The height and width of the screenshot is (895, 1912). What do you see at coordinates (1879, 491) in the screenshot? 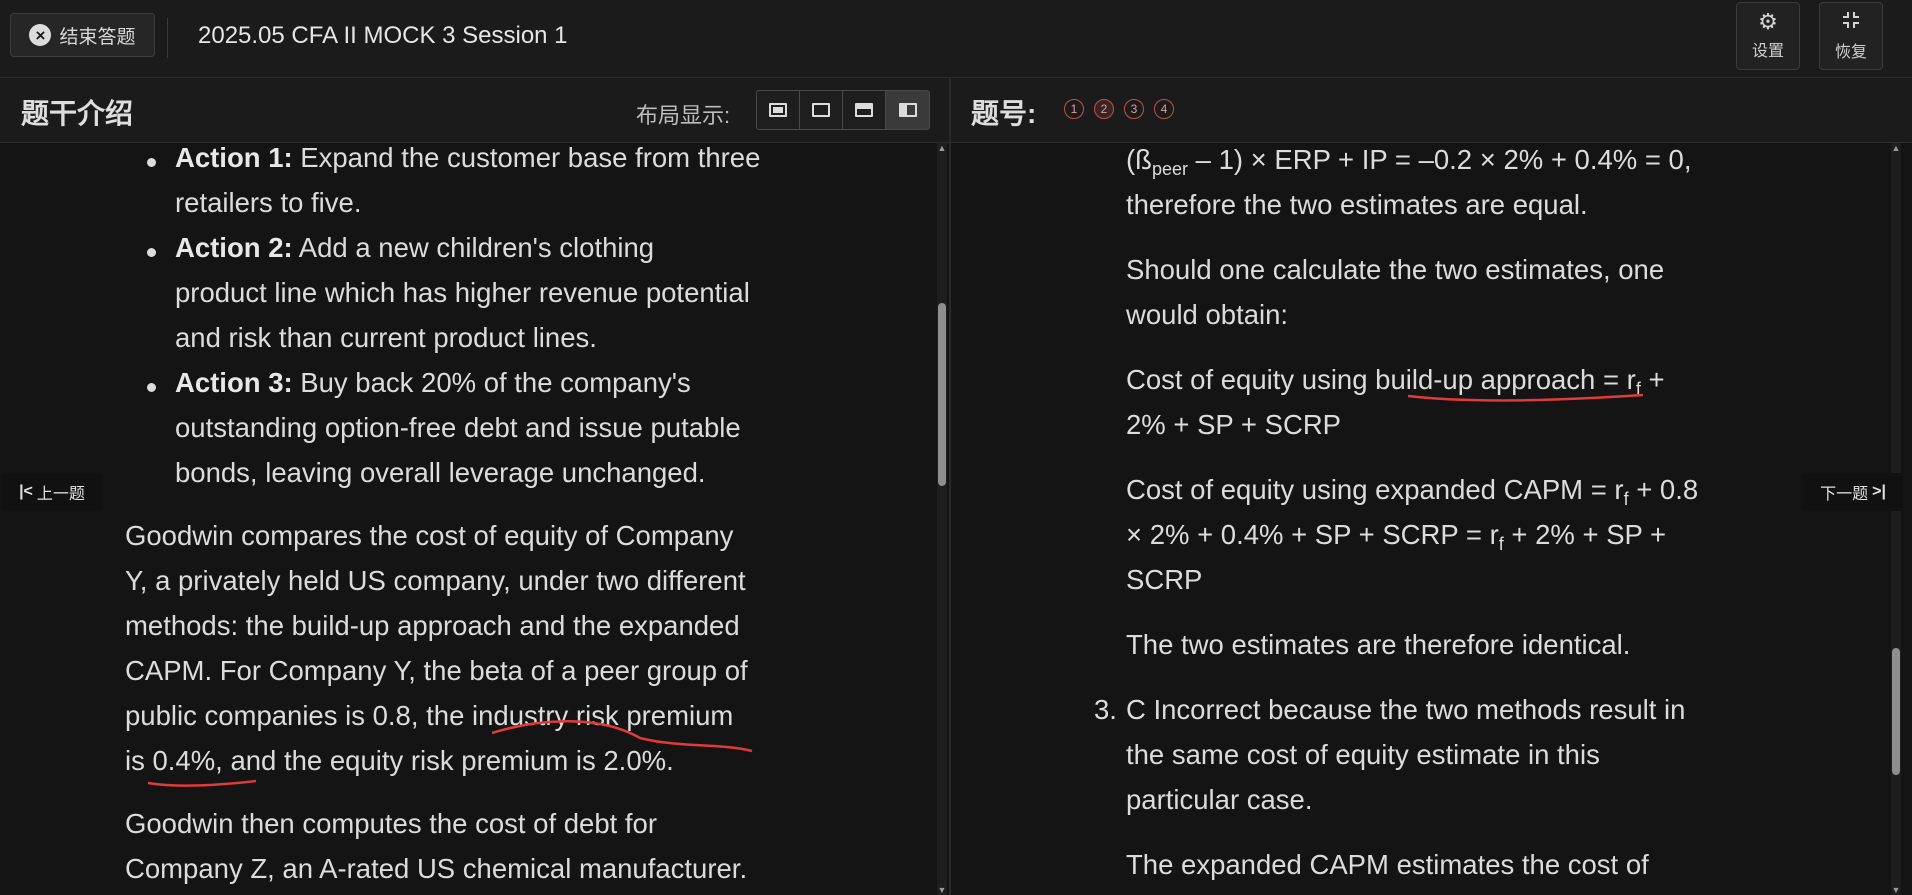
I see `skip-next-icon: >|` at bounding box center [1879, 491].